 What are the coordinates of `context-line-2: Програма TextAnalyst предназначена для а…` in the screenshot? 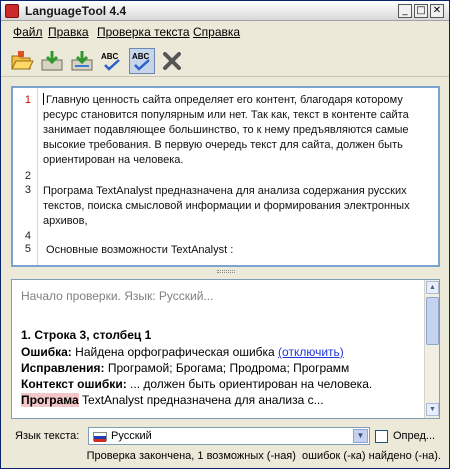 It's located at (172, 400).